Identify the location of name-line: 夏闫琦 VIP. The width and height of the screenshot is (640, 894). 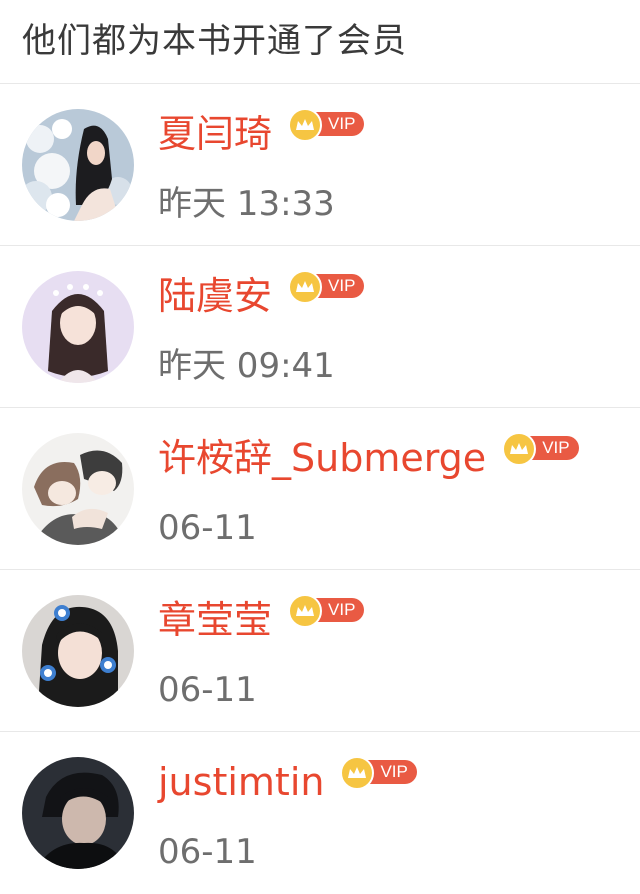
(261, 134).